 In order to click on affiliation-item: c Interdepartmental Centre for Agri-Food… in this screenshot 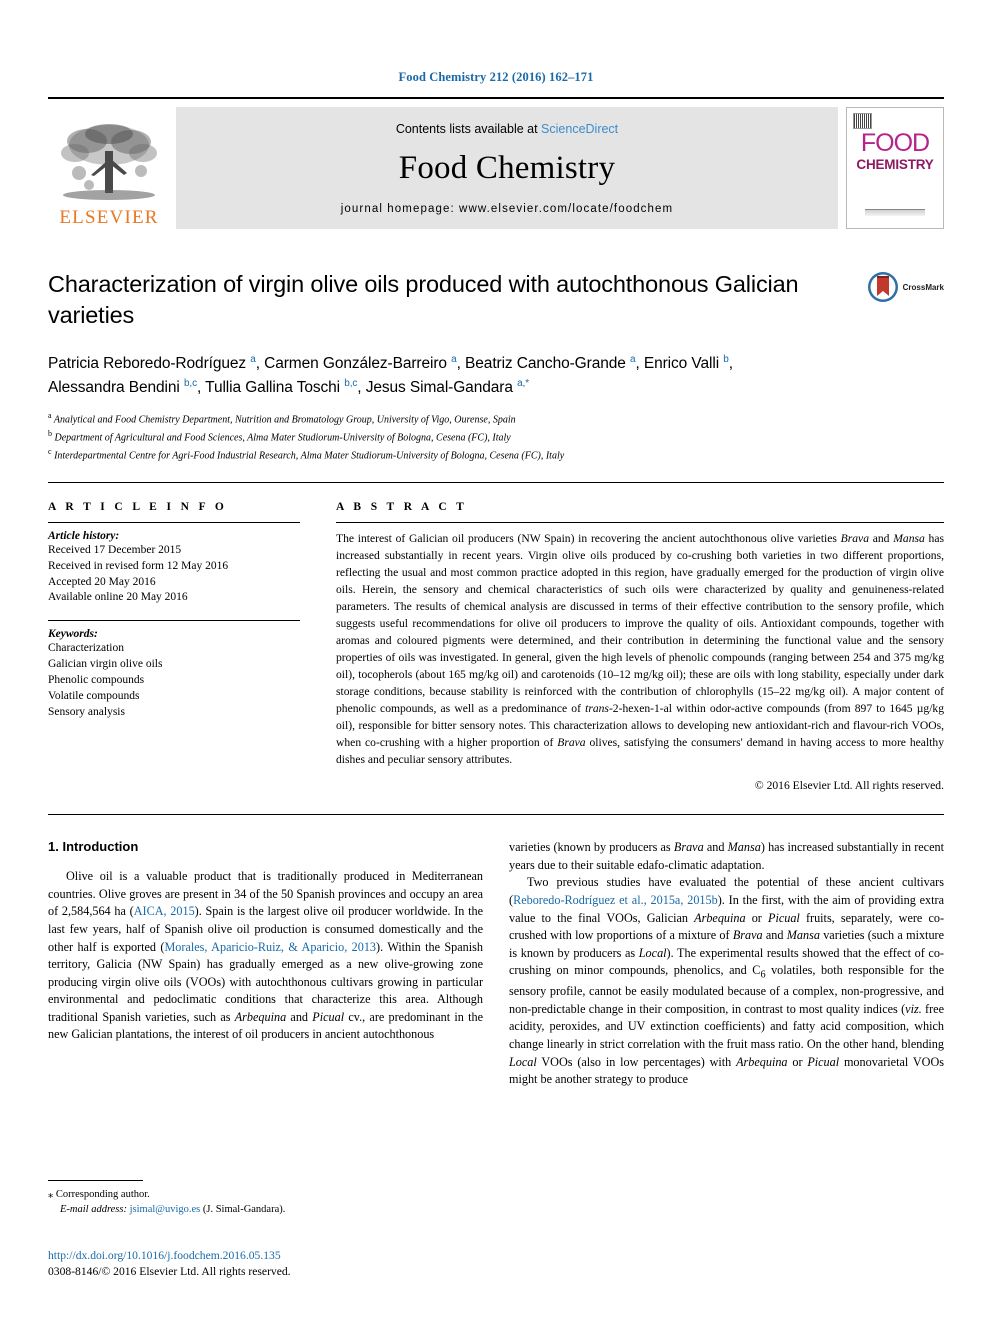, I will do `click(306, 454)`.